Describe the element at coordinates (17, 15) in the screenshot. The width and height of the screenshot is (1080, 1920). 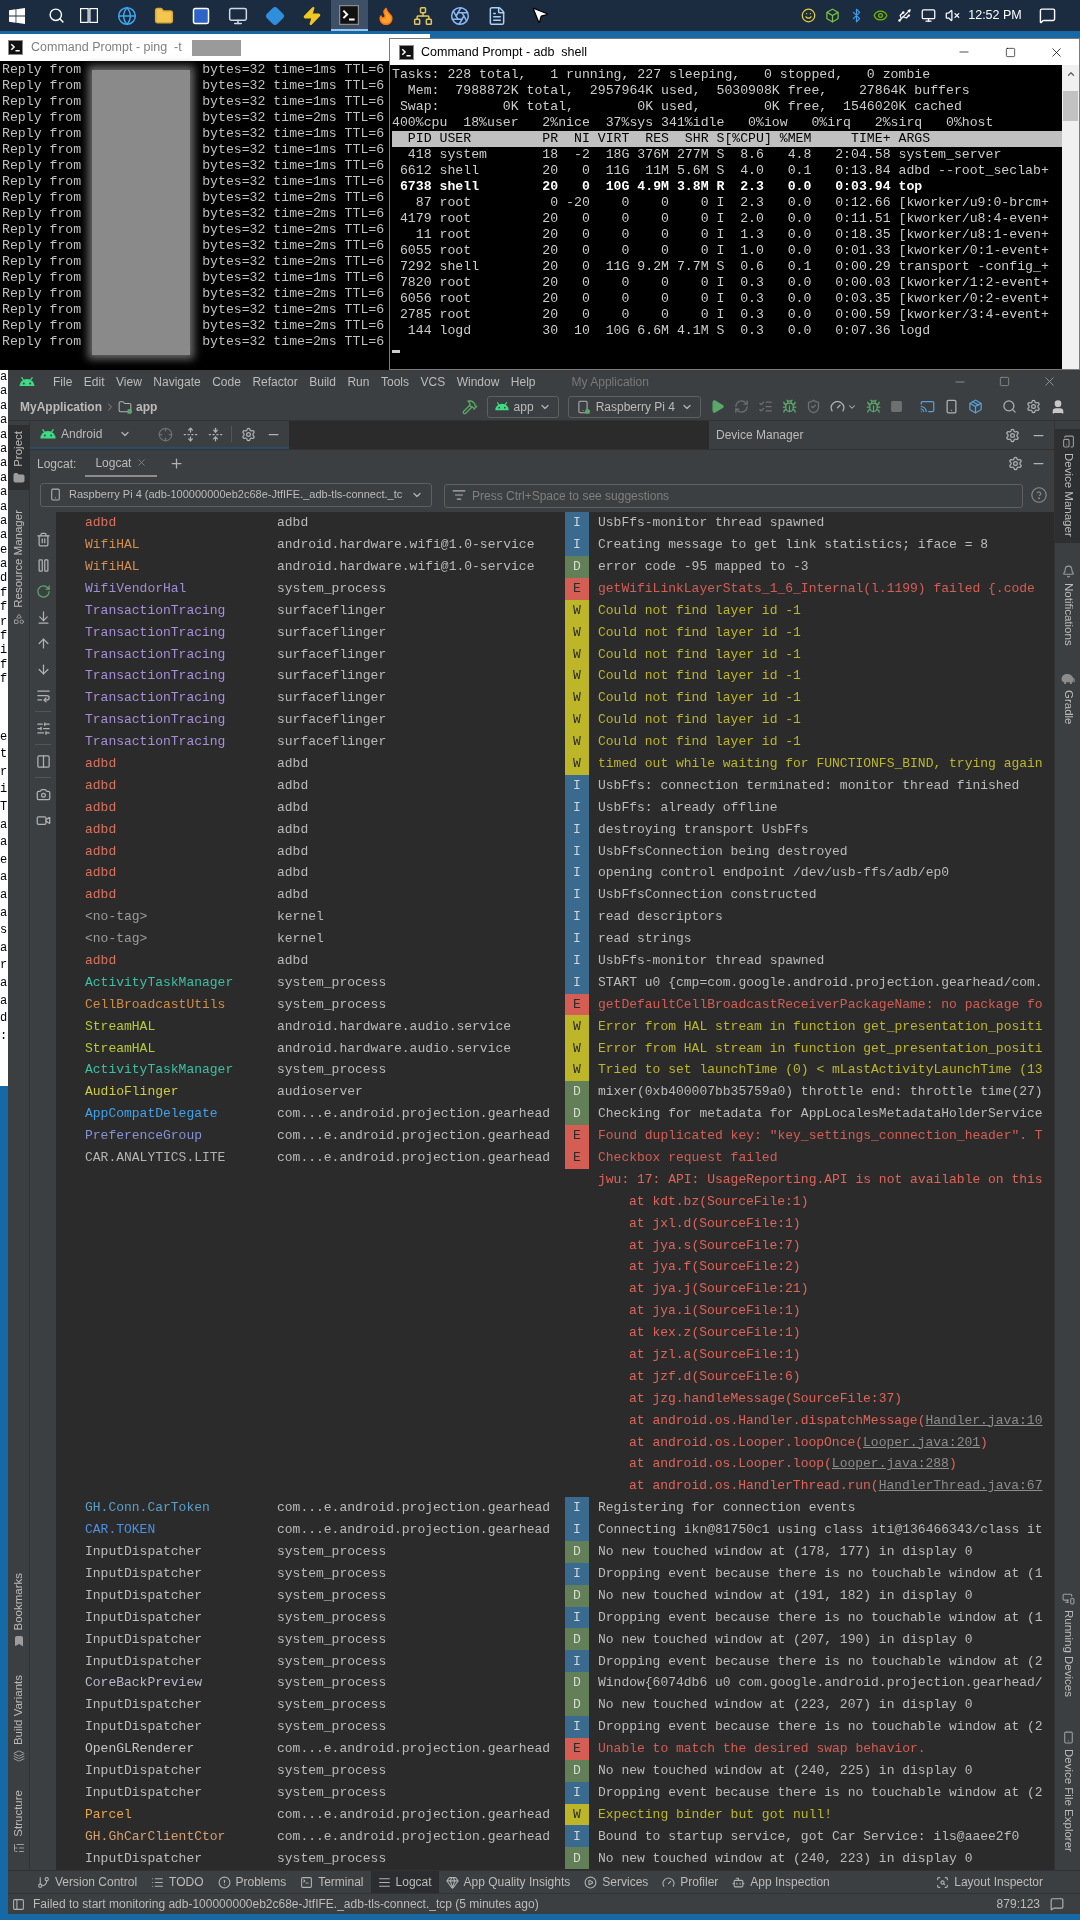
I see `windows-logo-icon` at that location.